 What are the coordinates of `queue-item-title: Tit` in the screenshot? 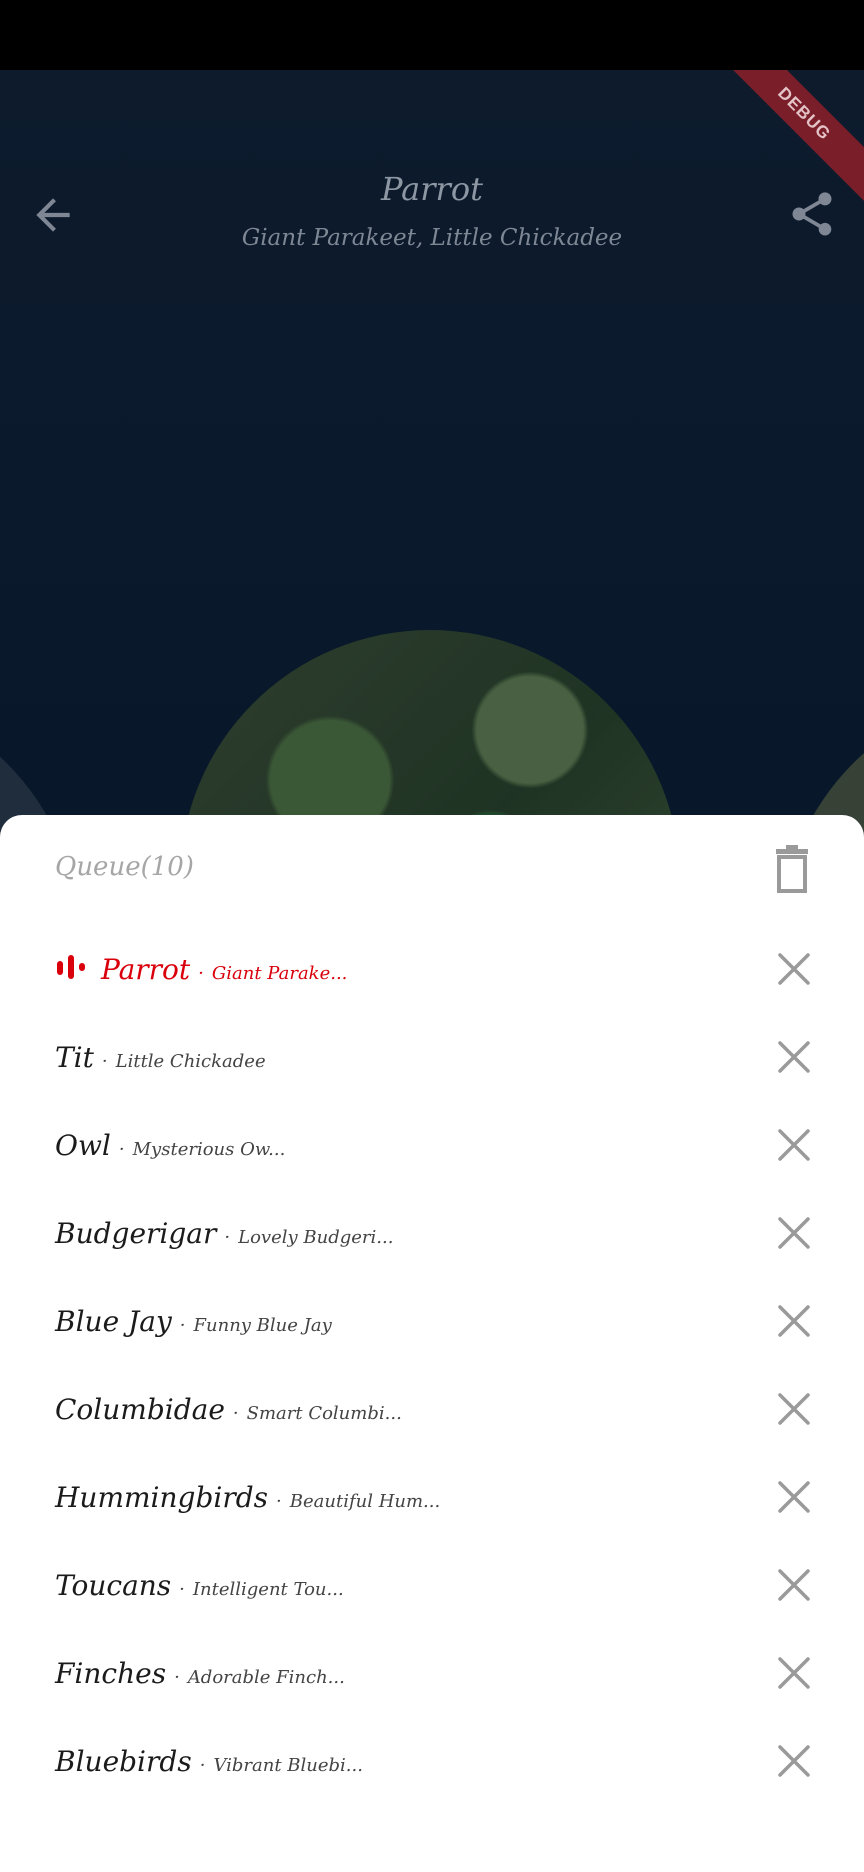 It's located at (74, 1057).